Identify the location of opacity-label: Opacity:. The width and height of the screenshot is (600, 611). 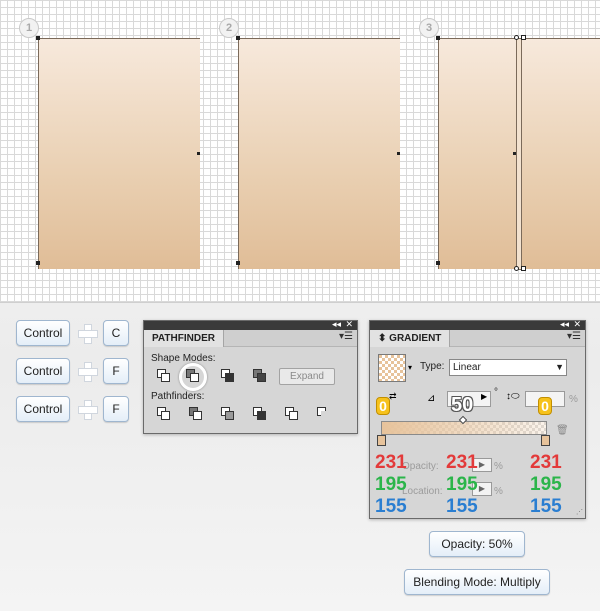
(420, 466).